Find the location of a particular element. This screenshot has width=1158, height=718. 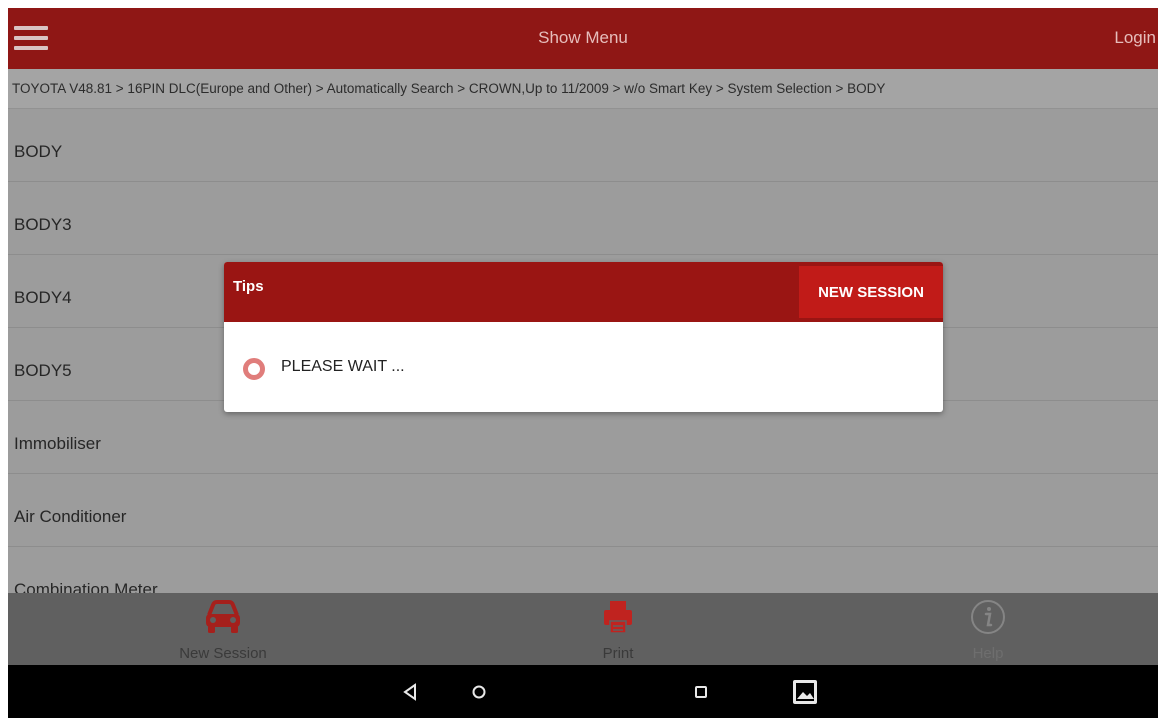

help-label: Help is located at coordinates (988, 653).